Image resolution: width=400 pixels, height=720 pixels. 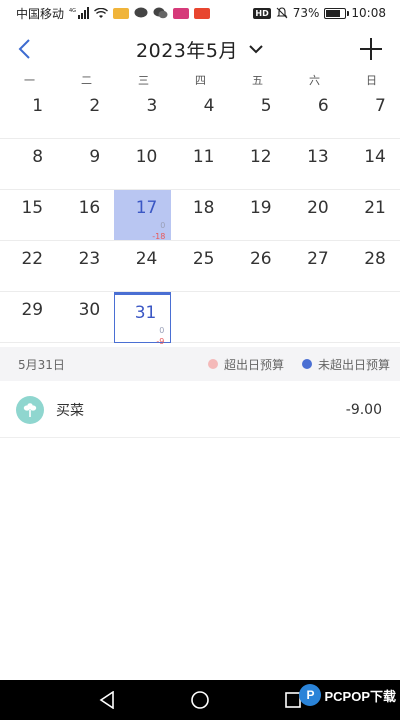 What do you see at coordinates (32, 310) in the screenshot?
I see `day-number: 29` at bounding box center [32, 310].